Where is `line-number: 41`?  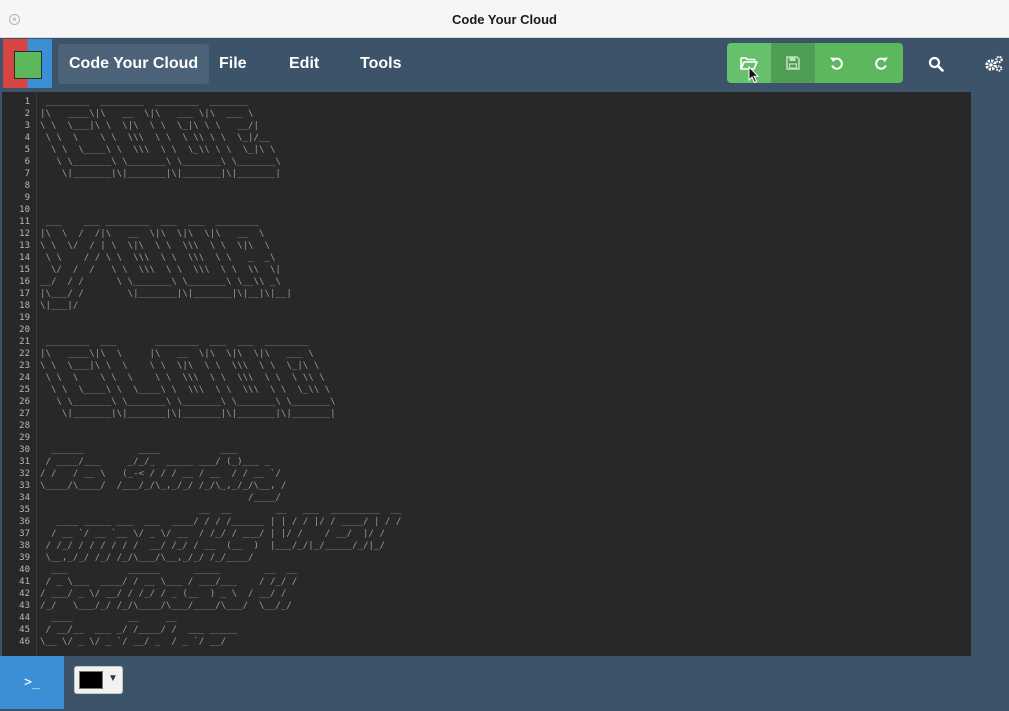 line-number: 41 is located at coordinates (24, 582).